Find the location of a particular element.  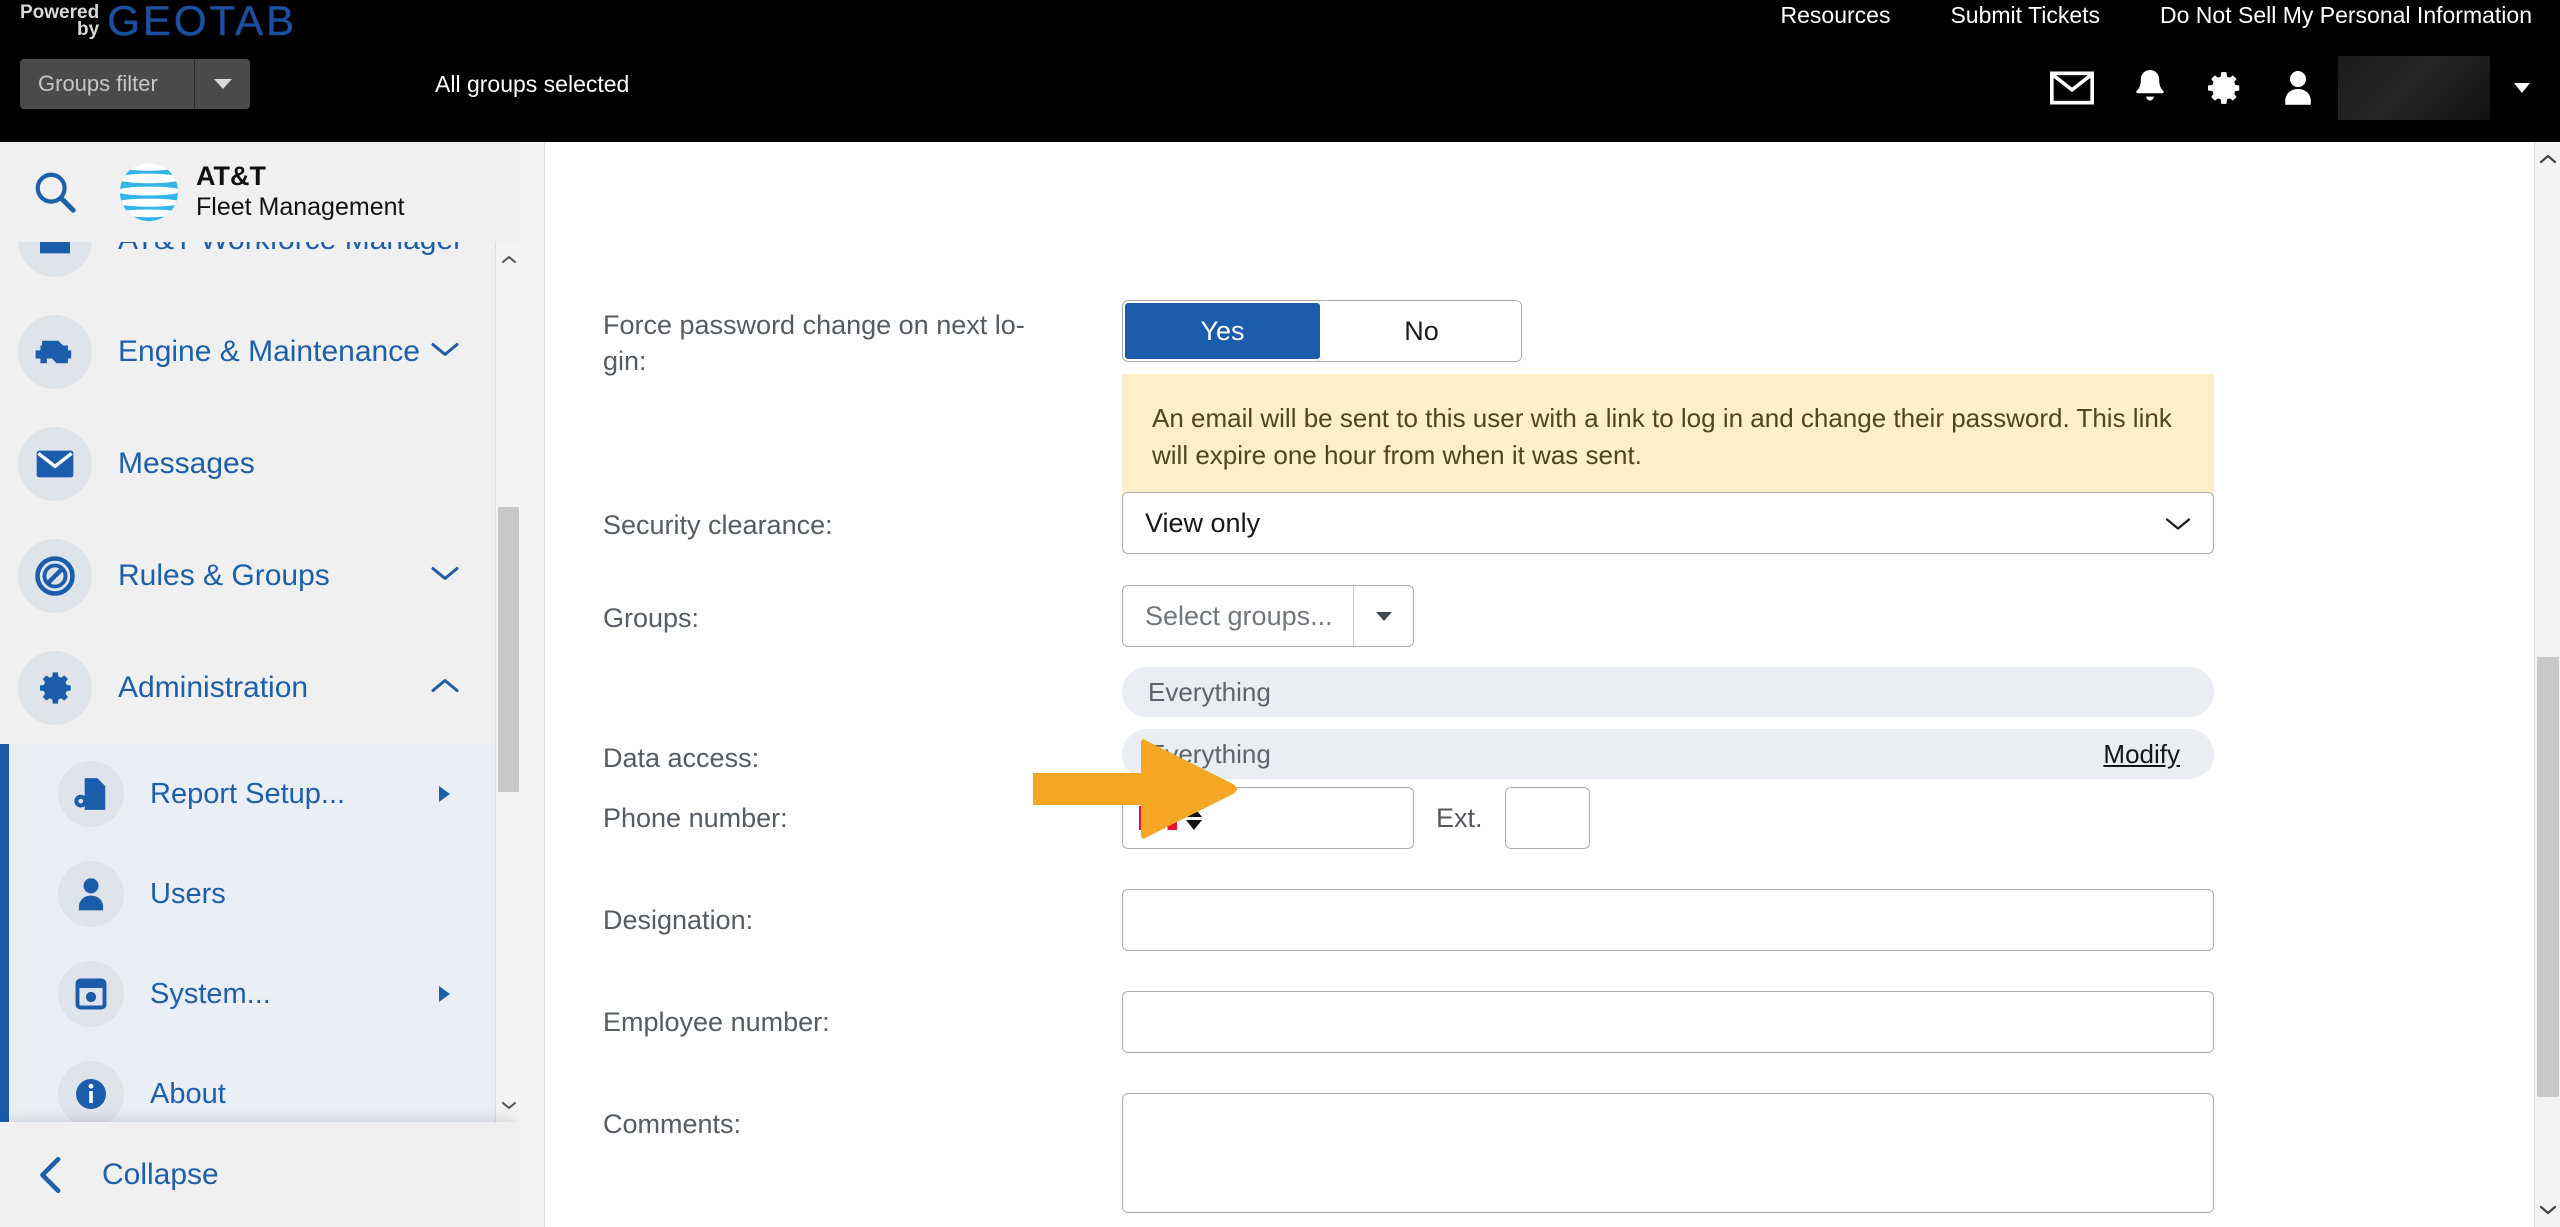

chevron-up-icon is located at coordinates (445, 688).